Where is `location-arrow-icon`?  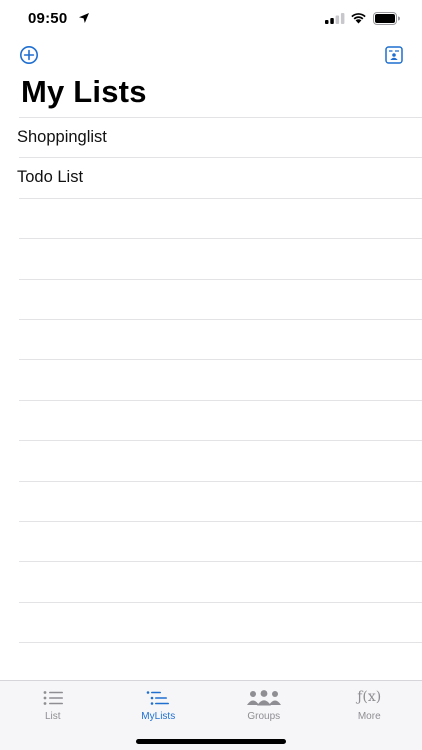
location-arrow-icon is located at coordinates (84, 18).